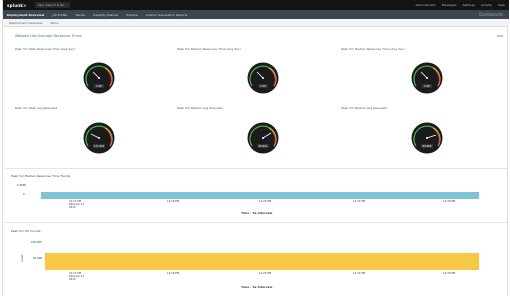  What do you see at coordinates (262, 146) in the screenshot?
I see `gauge-value: 58,601` at bounding box center [262, 146].